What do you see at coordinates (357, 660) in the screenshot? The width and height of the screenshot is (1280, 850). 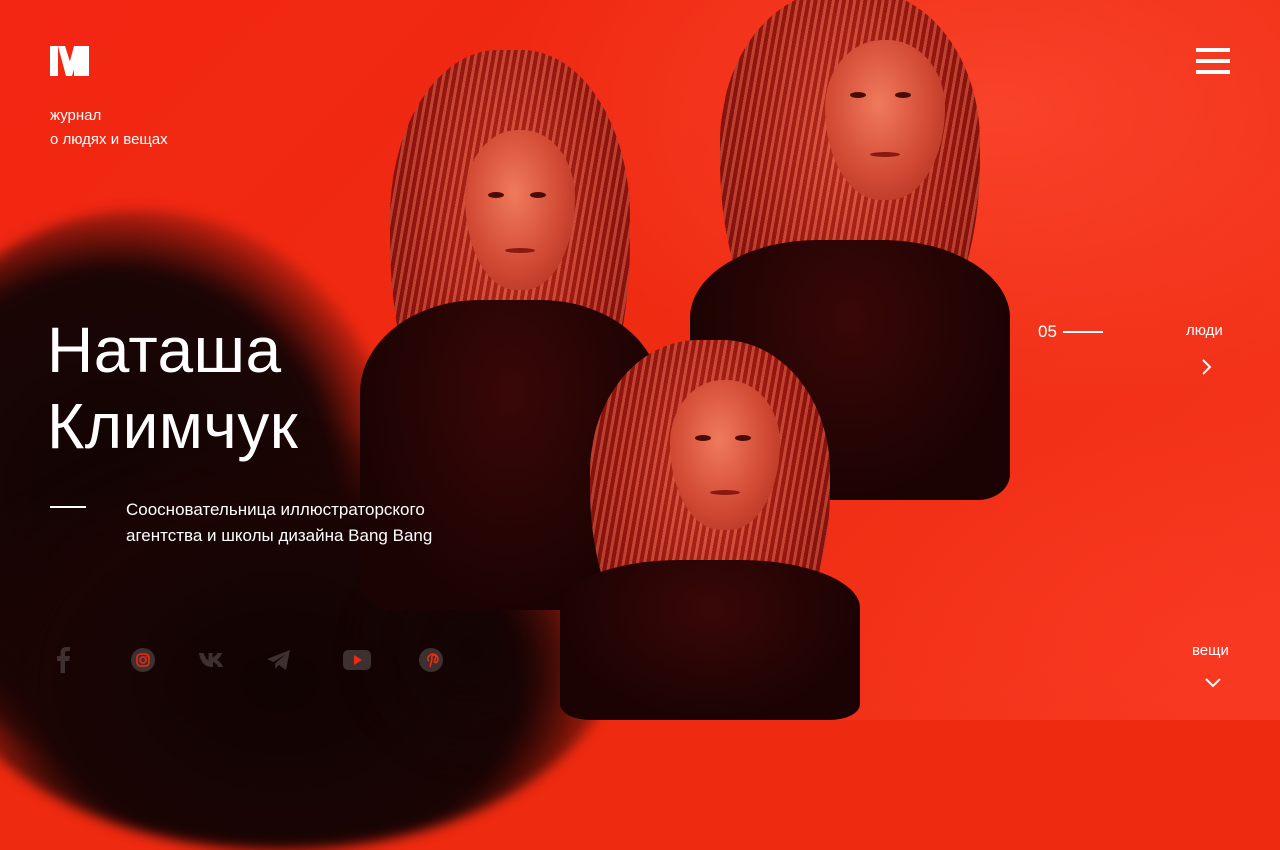 I see `youtube-icon` at bounding box center [357, 660].